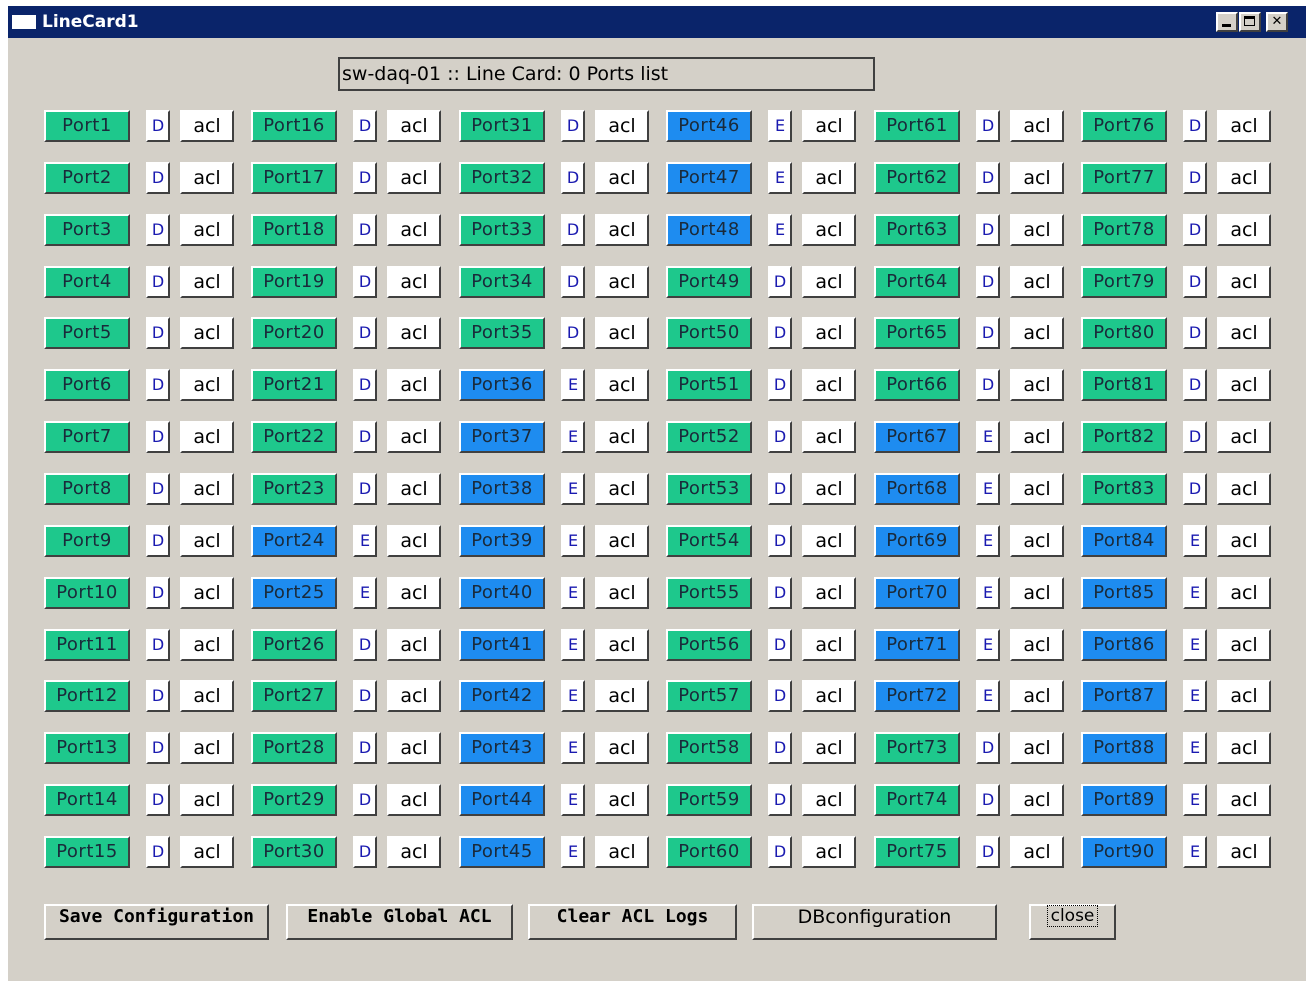 This screenshot has width=1307, height=981. What do you see at coordinates (502, 593) in the screenshot?
I see `port-button-port40: Port40` at bounding box center [502, 593].